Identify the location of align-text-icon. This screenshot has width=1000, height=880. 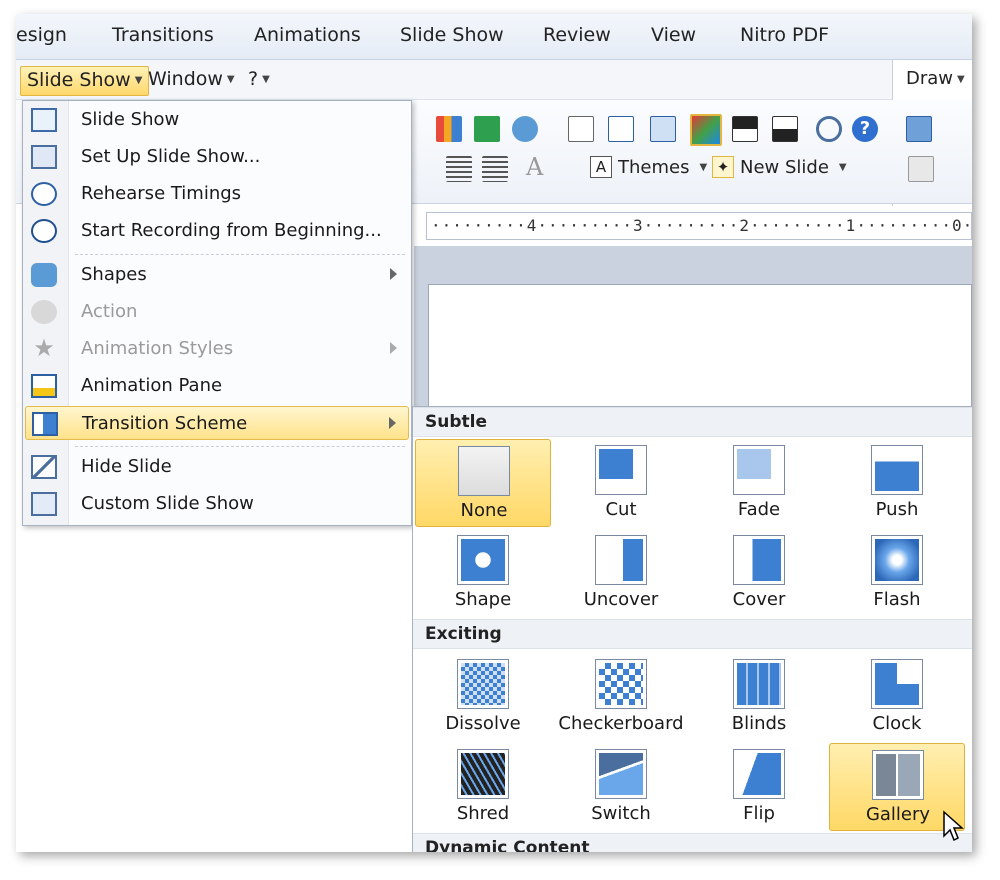
(621, 129).